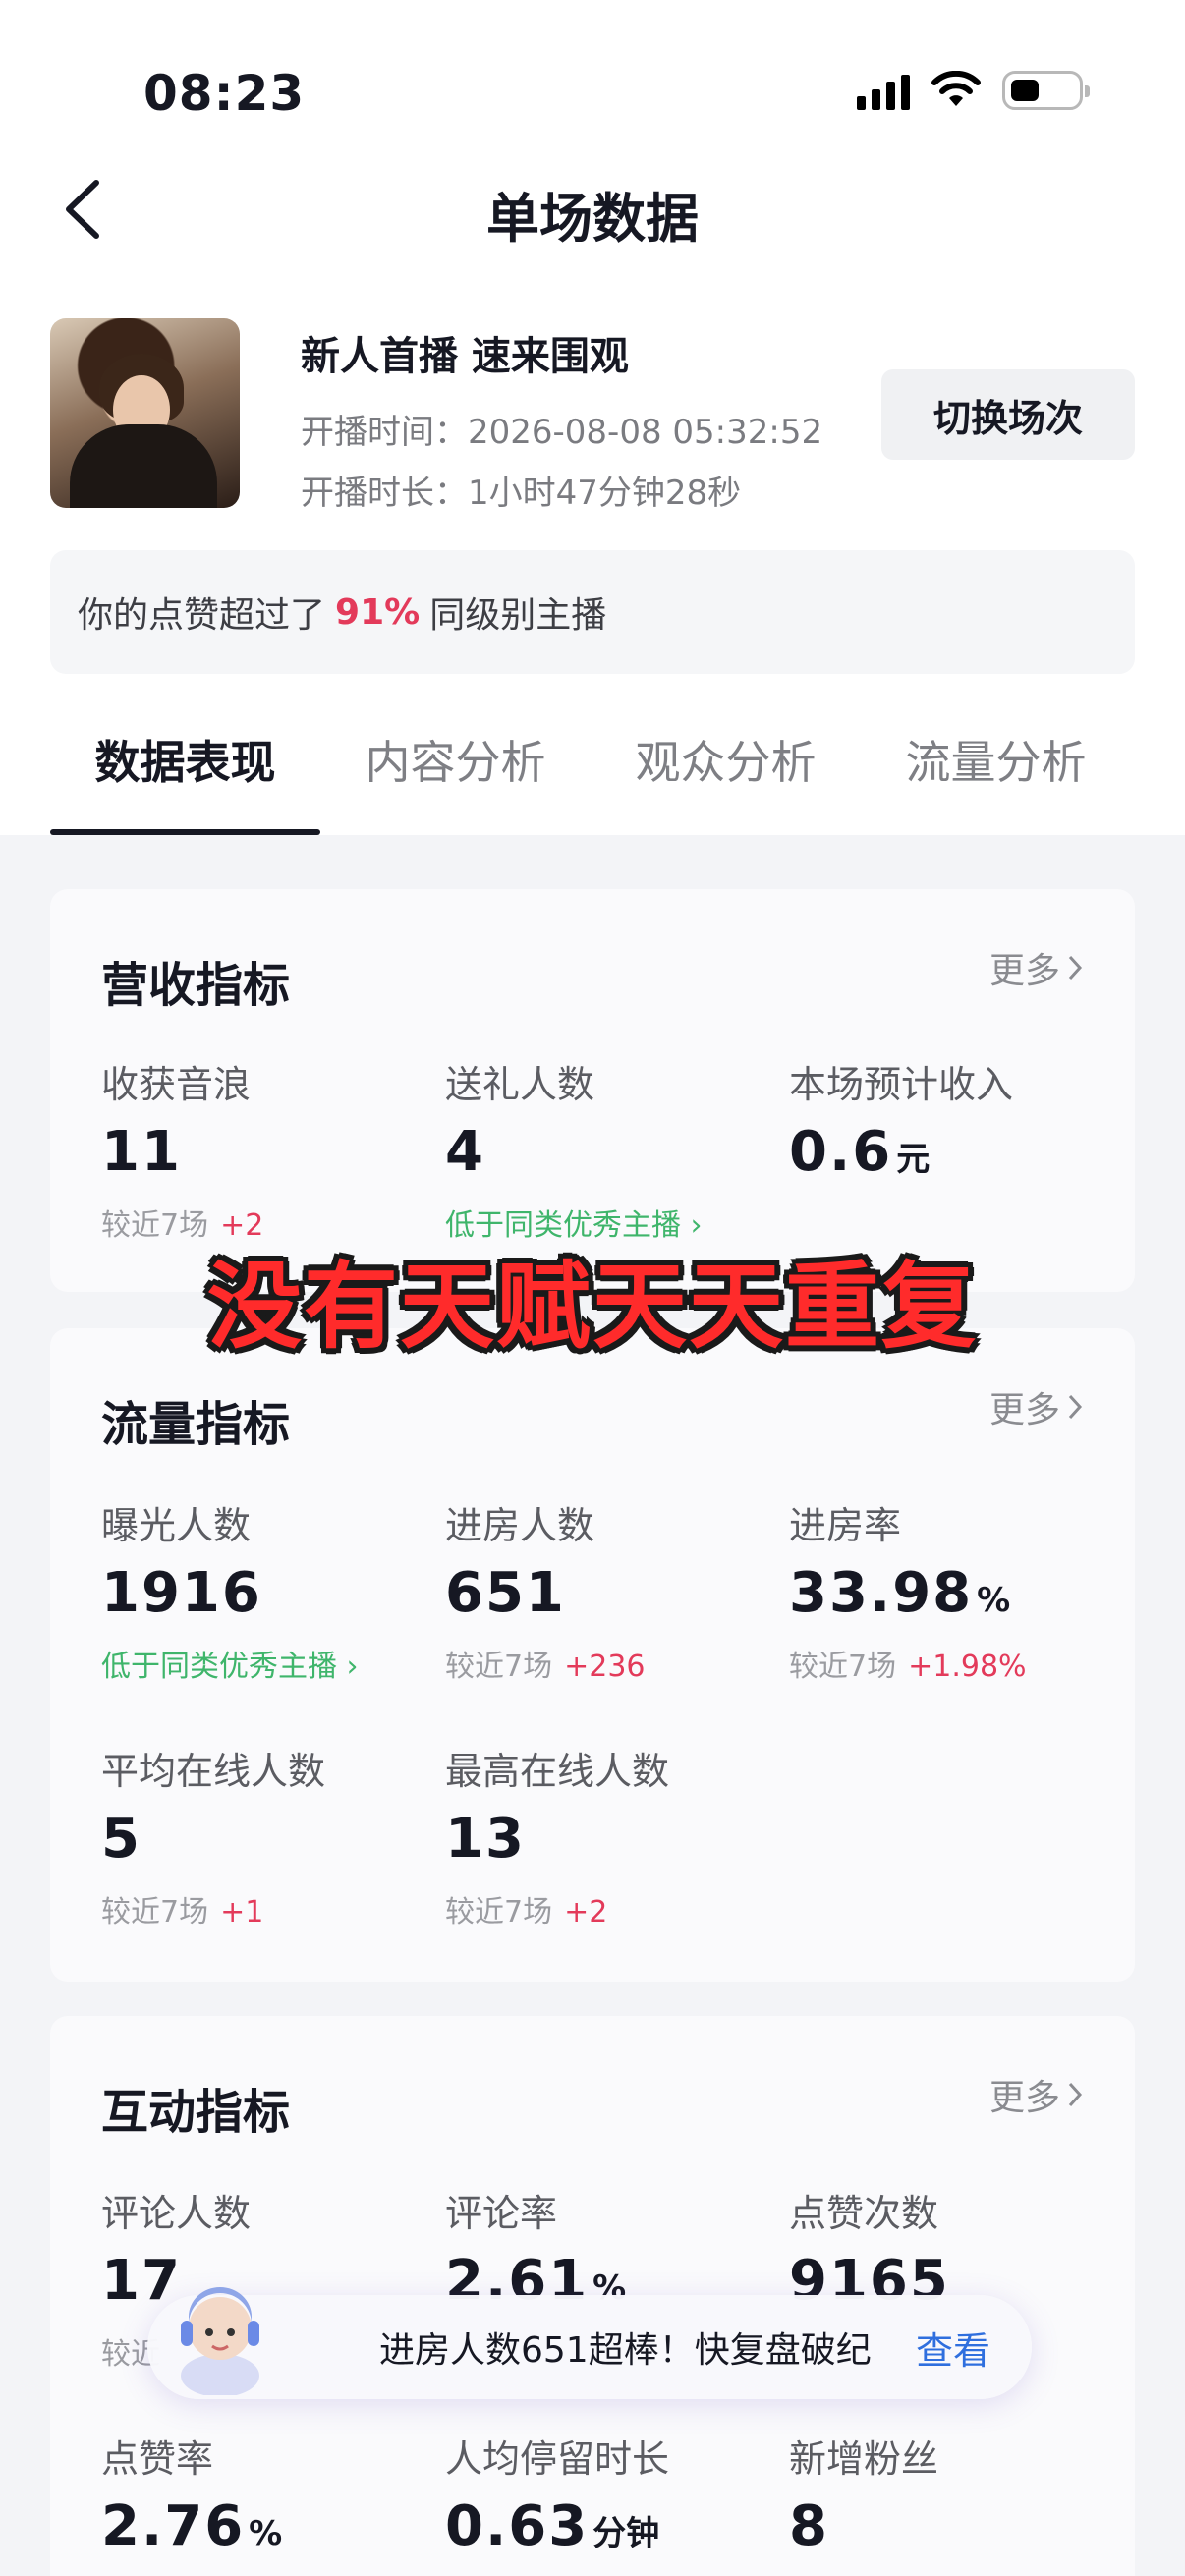 Image resolution: width=1185 pixels, height=2576 pixels. Describe the element at coordinates (521, 493) in the screenshot. I see `live-duration: 开播时长：1小时47分钟28秒` at that location.